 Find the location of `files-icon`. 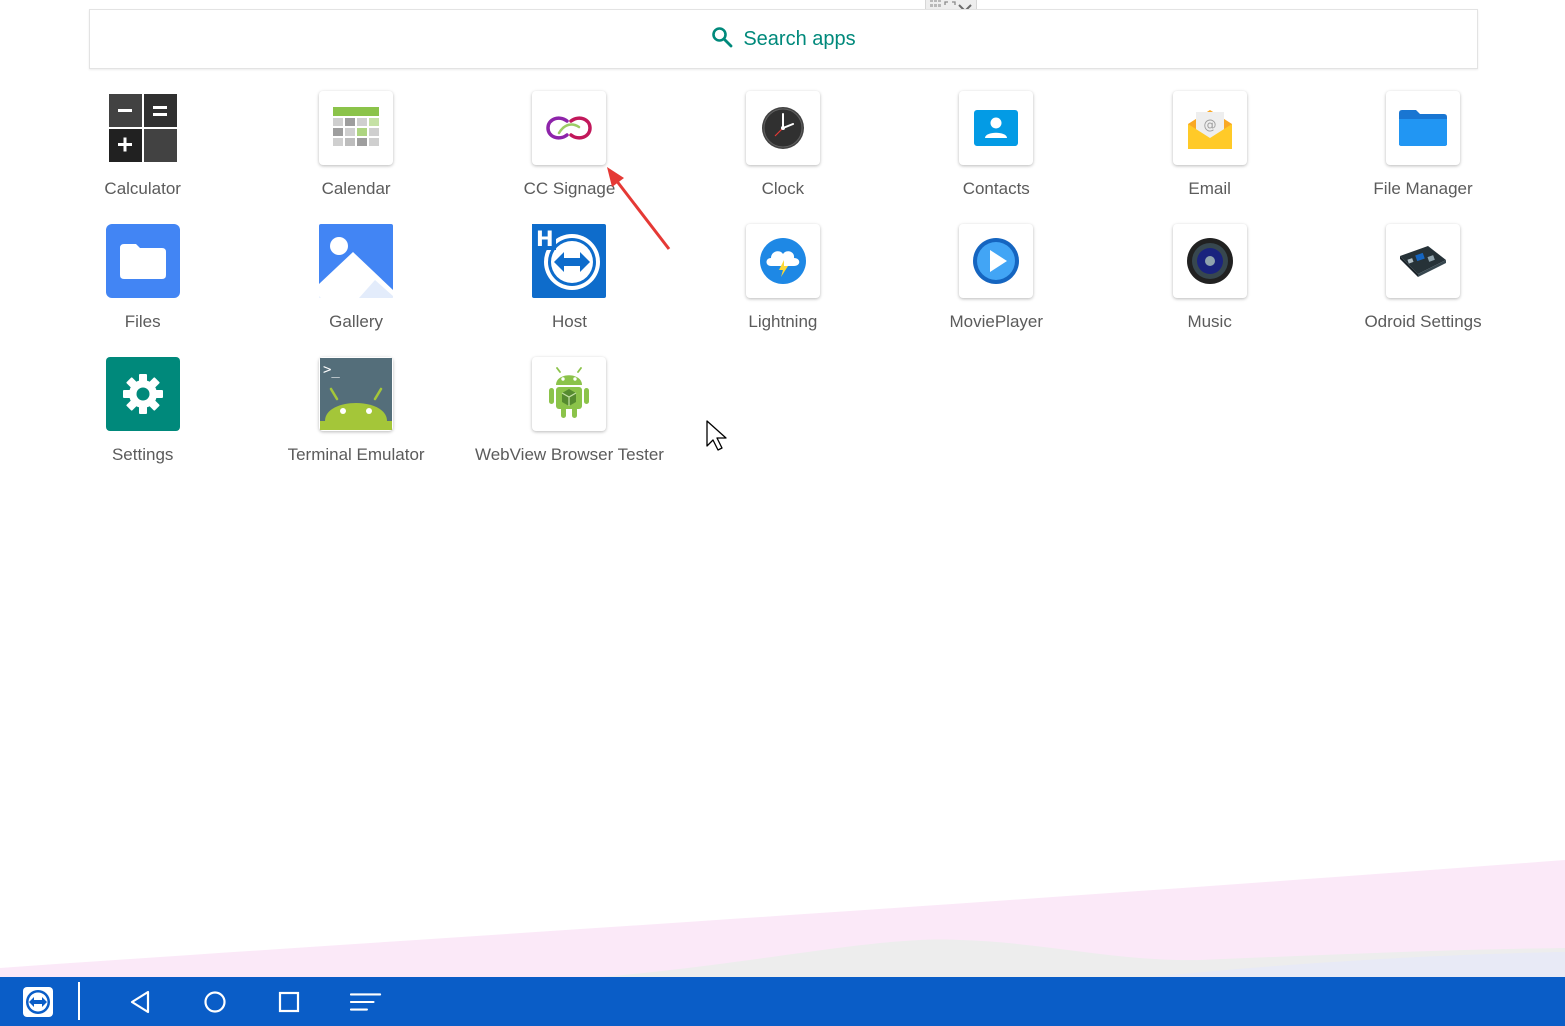

files-icon is located at coordinates (142, 261).